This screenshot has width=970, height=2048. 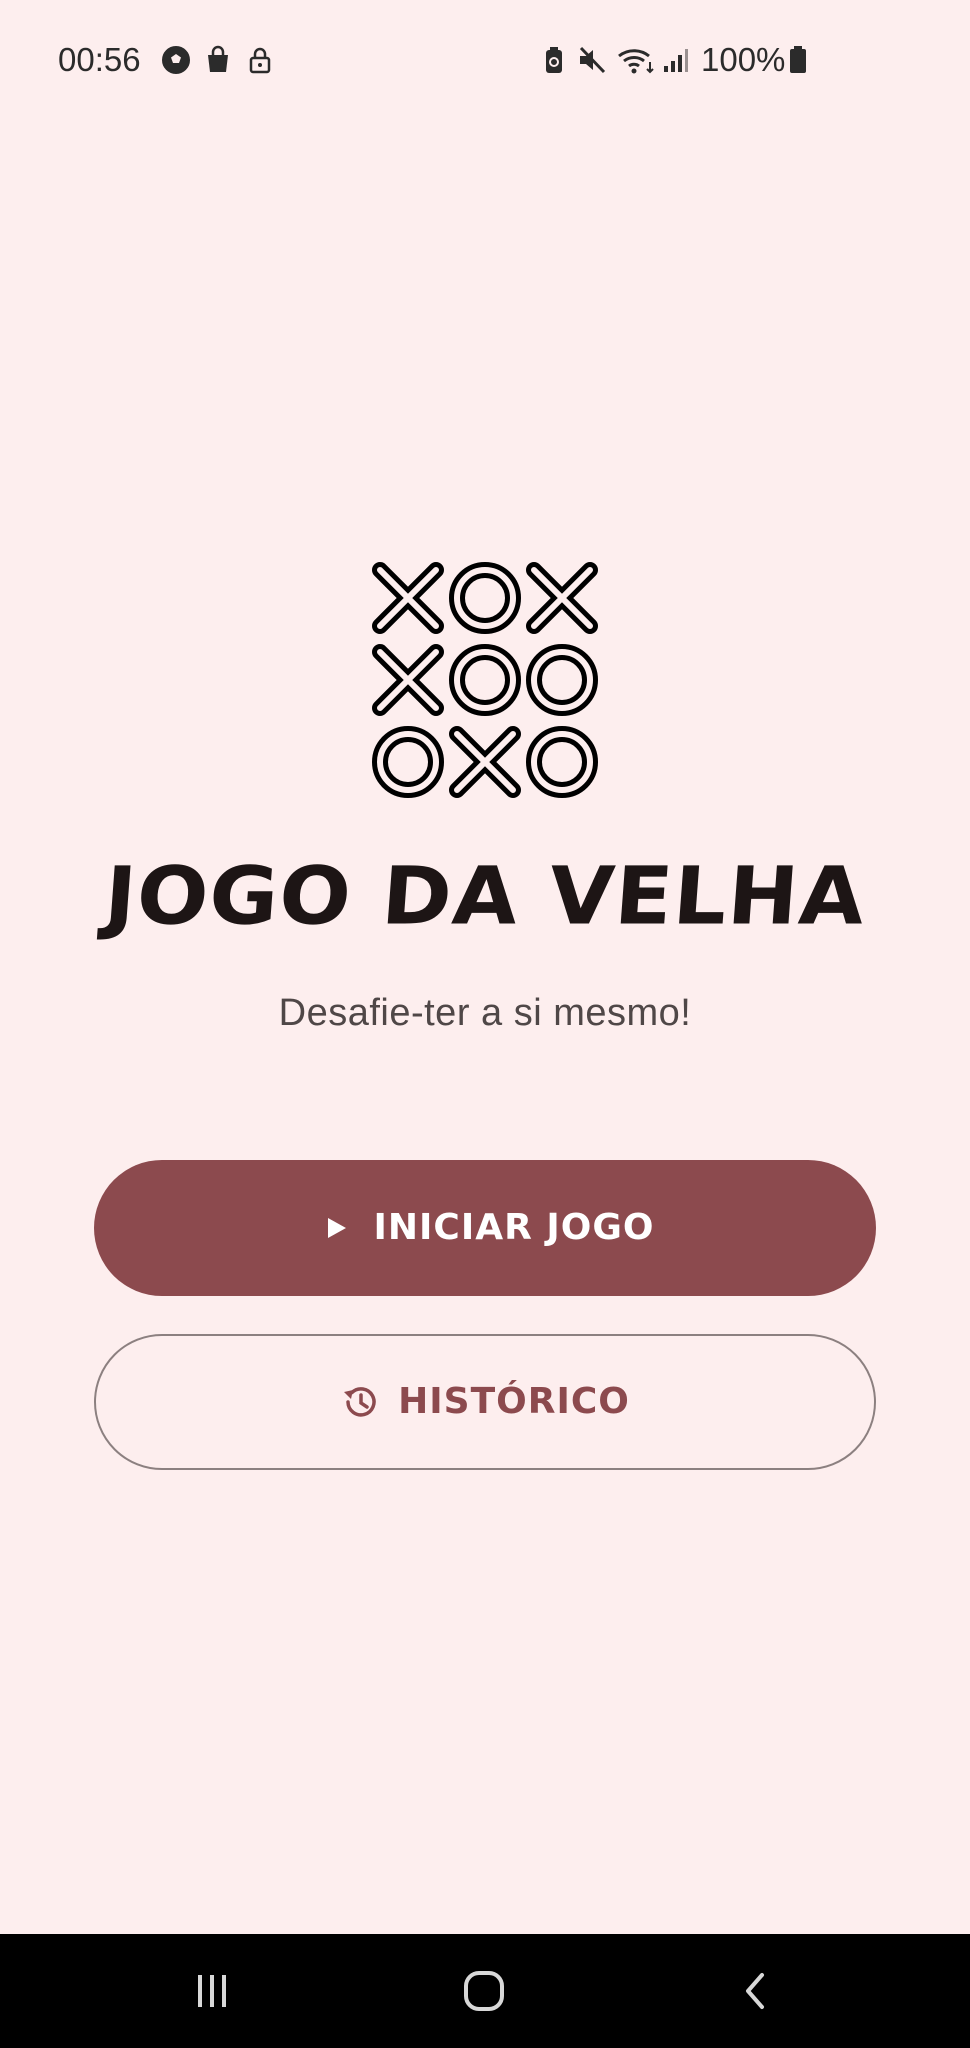 What do you see at coordinates (336, 1228) in the screenshot?
I see `play-icon` at bounding box center [336, 1228].